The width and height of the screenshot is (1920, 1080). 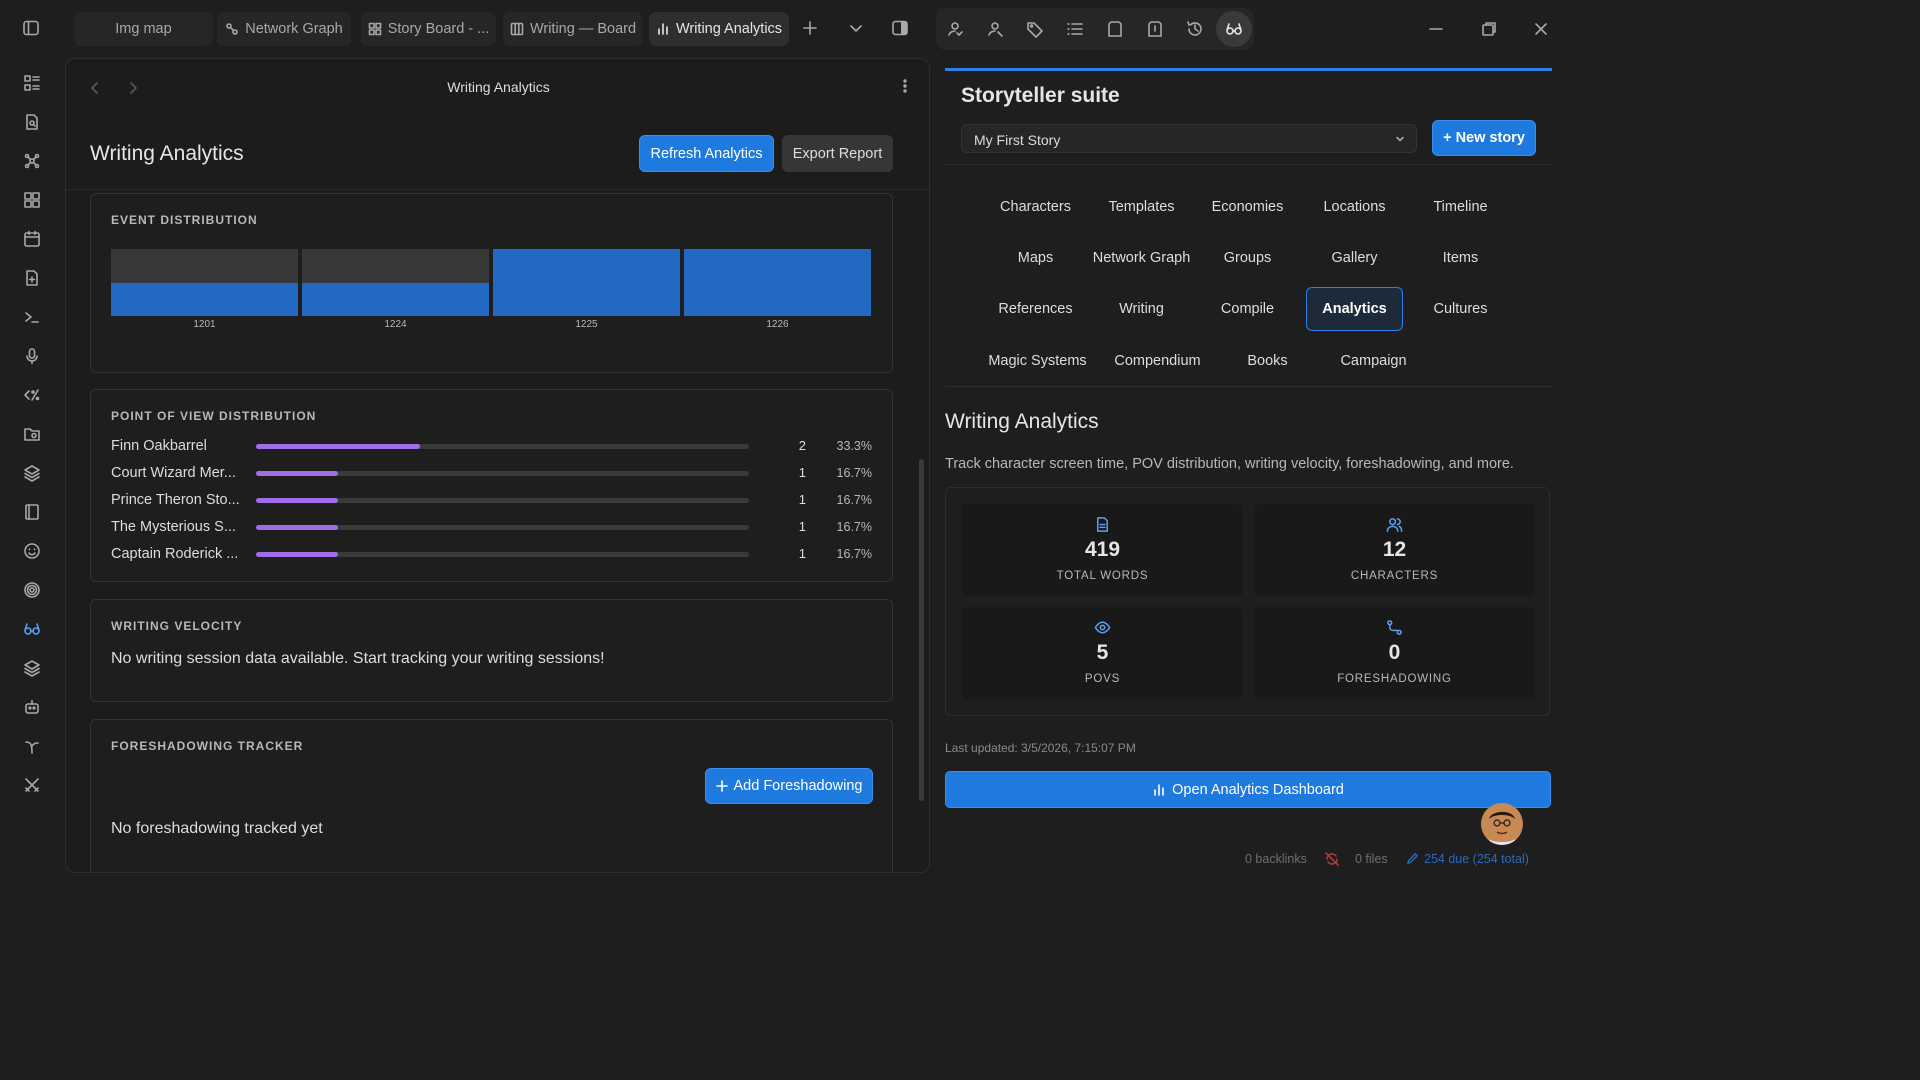 What do you see at coordinates (1476, 859) in the screenshot?
I see `due-count: 254 due (254 total)` at bounding box center [1476, 859].